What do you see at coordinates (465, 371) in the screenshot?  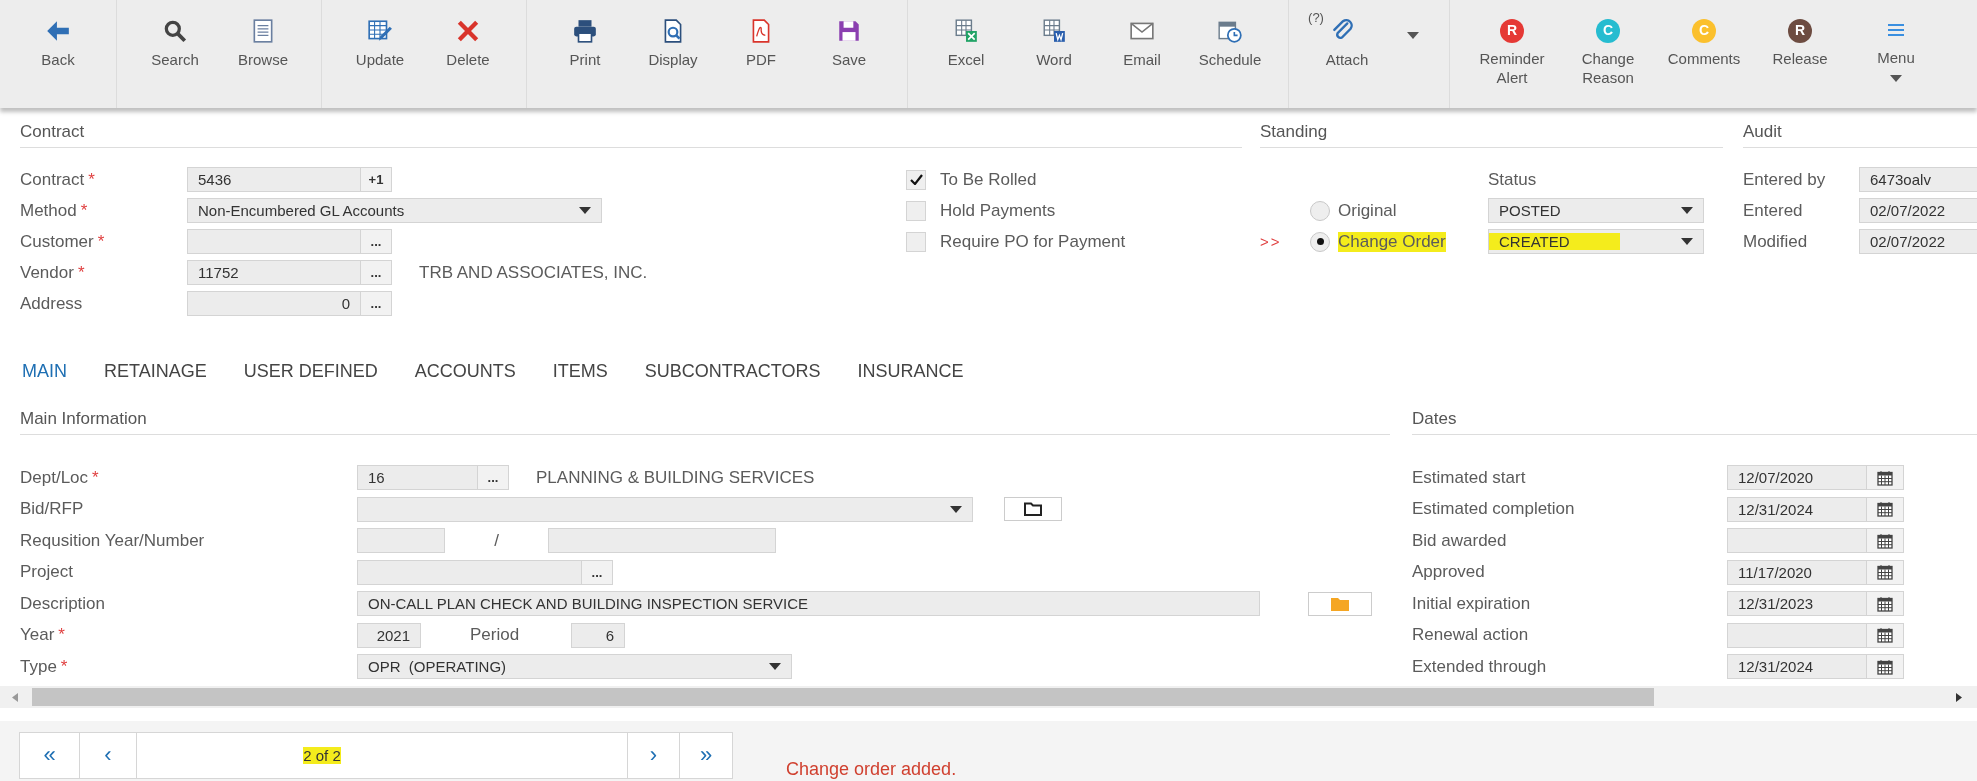 I see `tab: ACCOUNTS` at bounding box center [465, 371].